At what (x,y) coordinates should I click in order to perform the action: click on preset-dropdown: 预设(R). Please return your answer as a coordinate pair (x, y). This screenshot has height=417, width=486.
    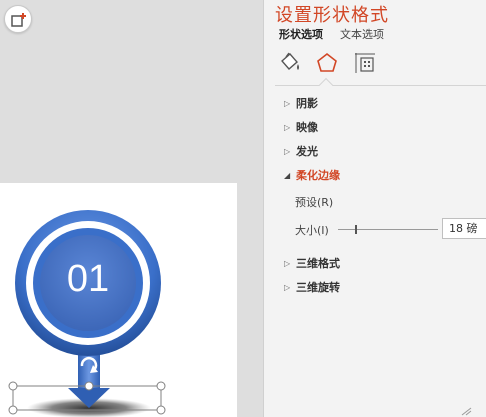
    Looking at the image, I should click on (314, 202).